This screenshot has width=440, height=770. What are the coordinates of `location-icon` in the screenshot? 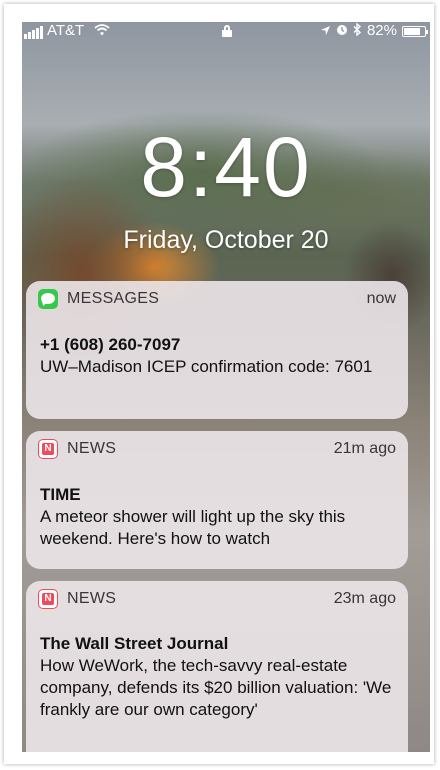 It's located at (325, 31).